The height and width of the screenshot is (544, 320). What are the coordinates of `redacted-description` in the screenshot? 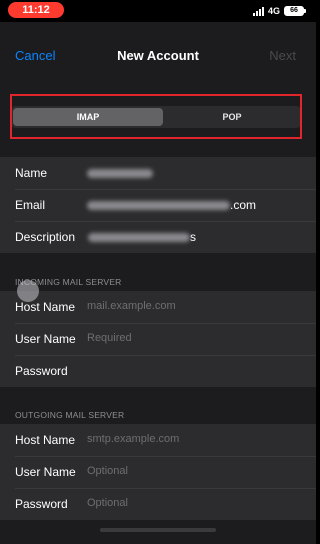 It's located at (139, 238).